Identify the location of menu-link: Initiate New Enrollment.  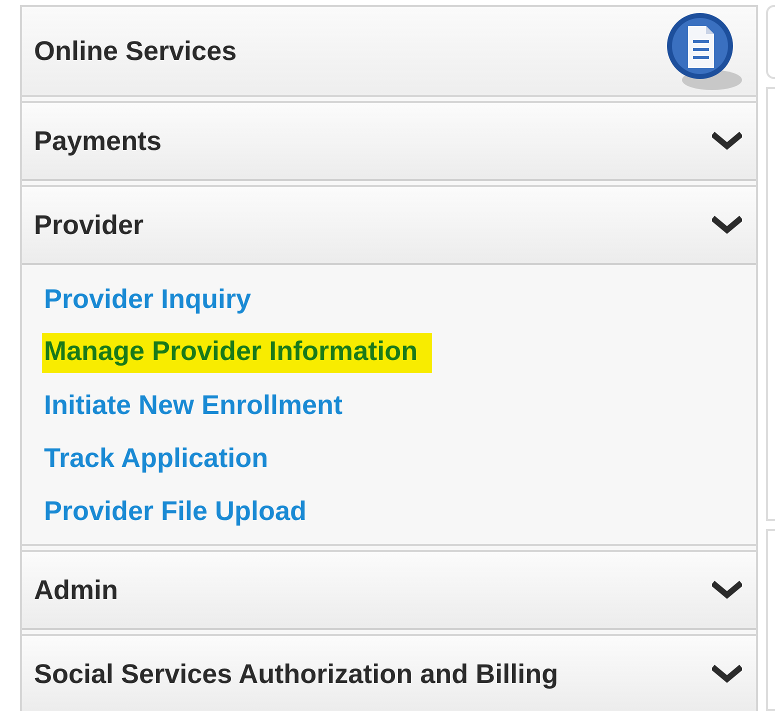
(193, 405).